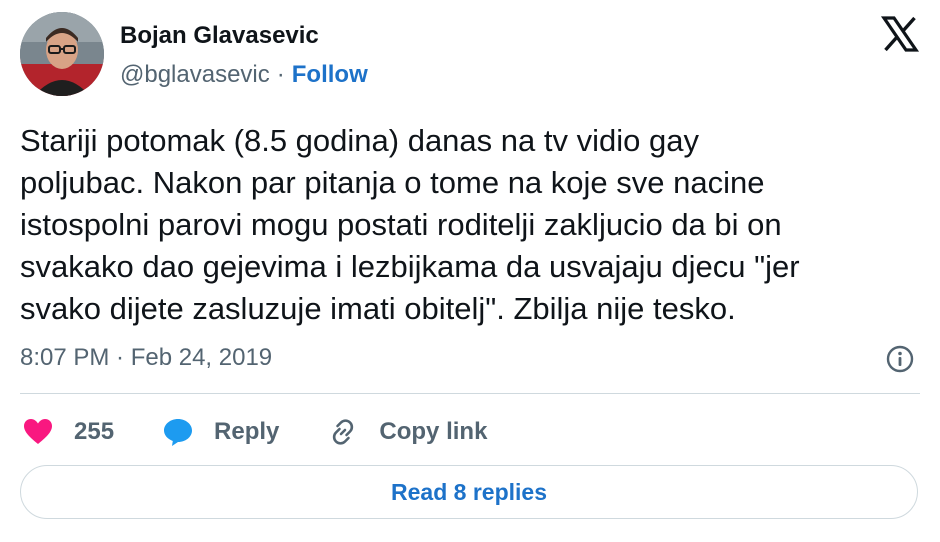 This screenshot has height=542, width=940. I want to click on info-icon, so click(900, 359).